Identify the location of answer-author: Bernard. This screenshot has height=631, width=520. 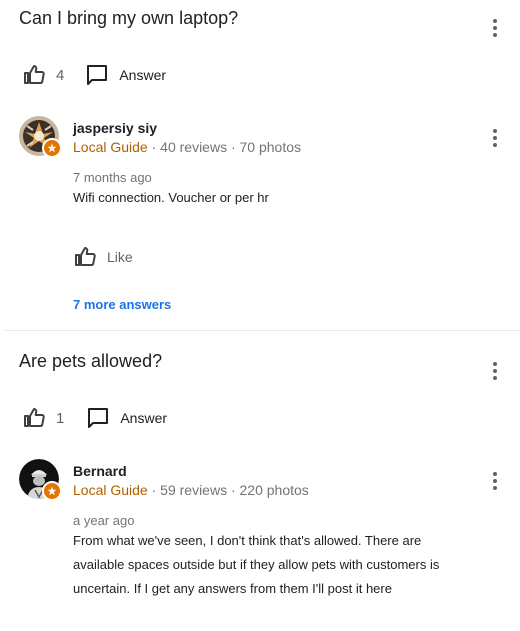
(100, 471).